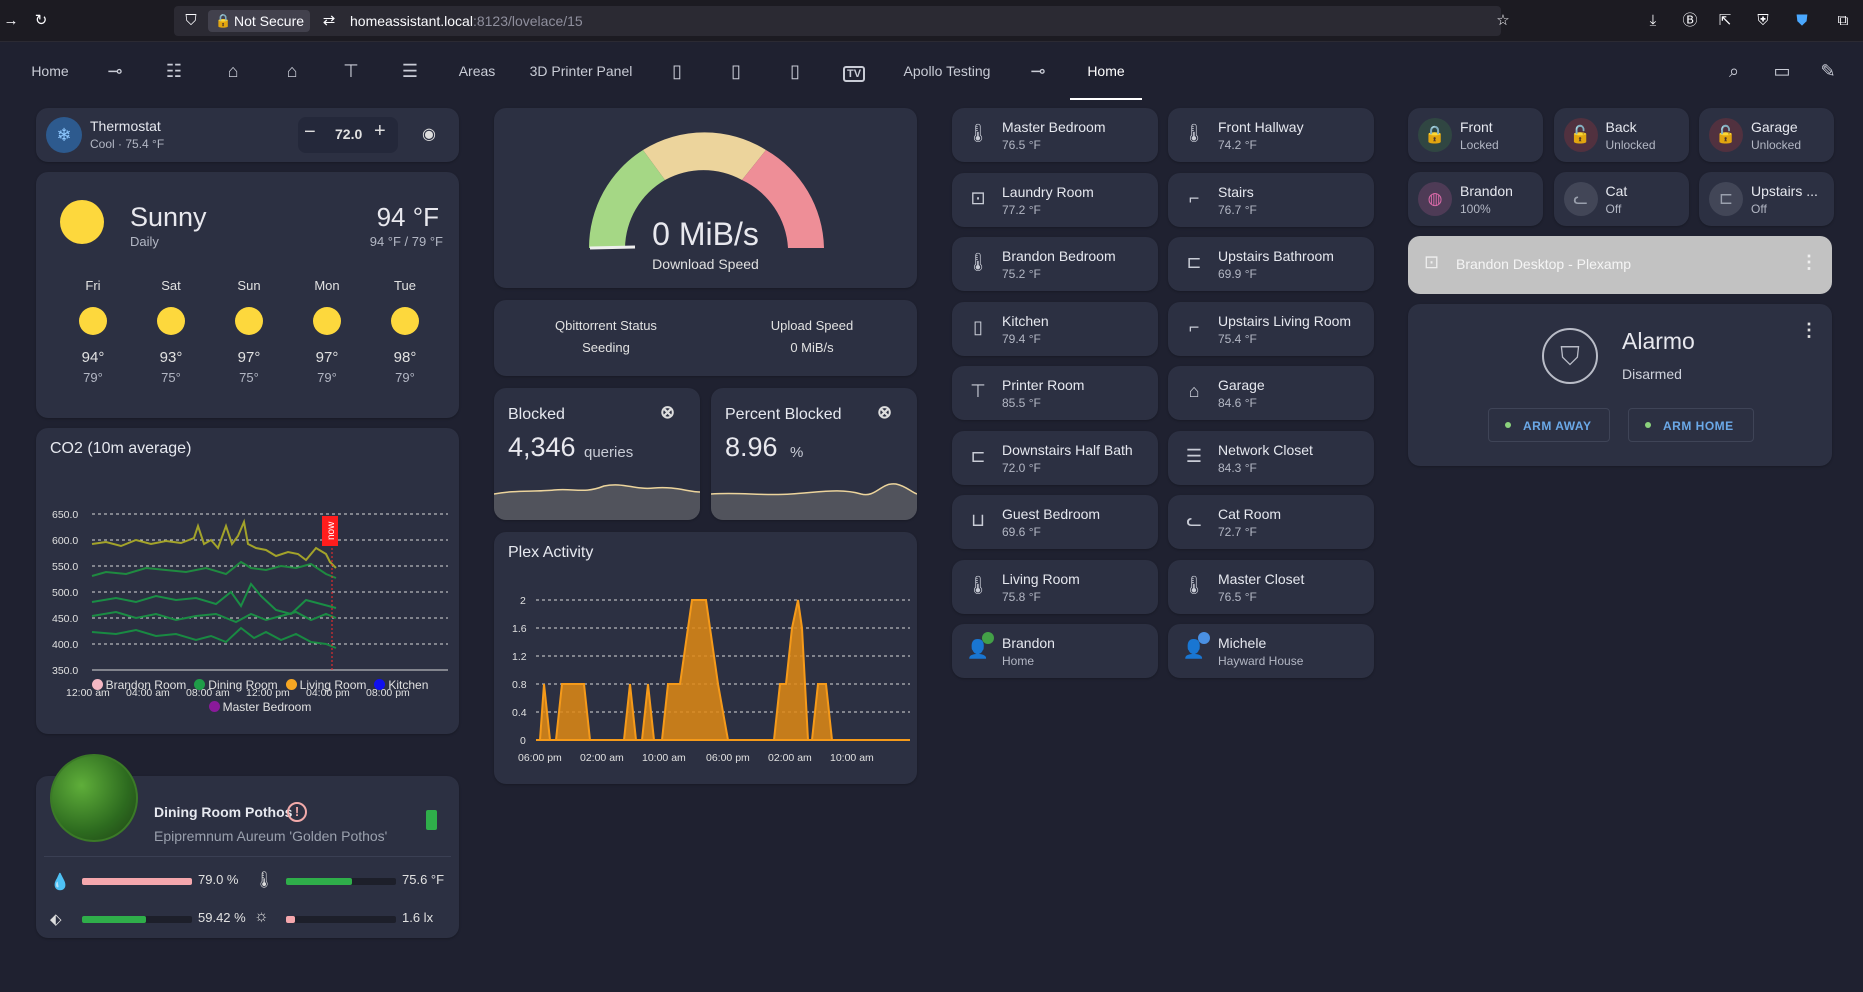 Image resolution: width=1863 pixels, height=992 pixels. Describe the element at coordinates (1271, 135) in the screenshot. I see `room-tile: 🌡 Front Hallway 74.2 °F` at that location.